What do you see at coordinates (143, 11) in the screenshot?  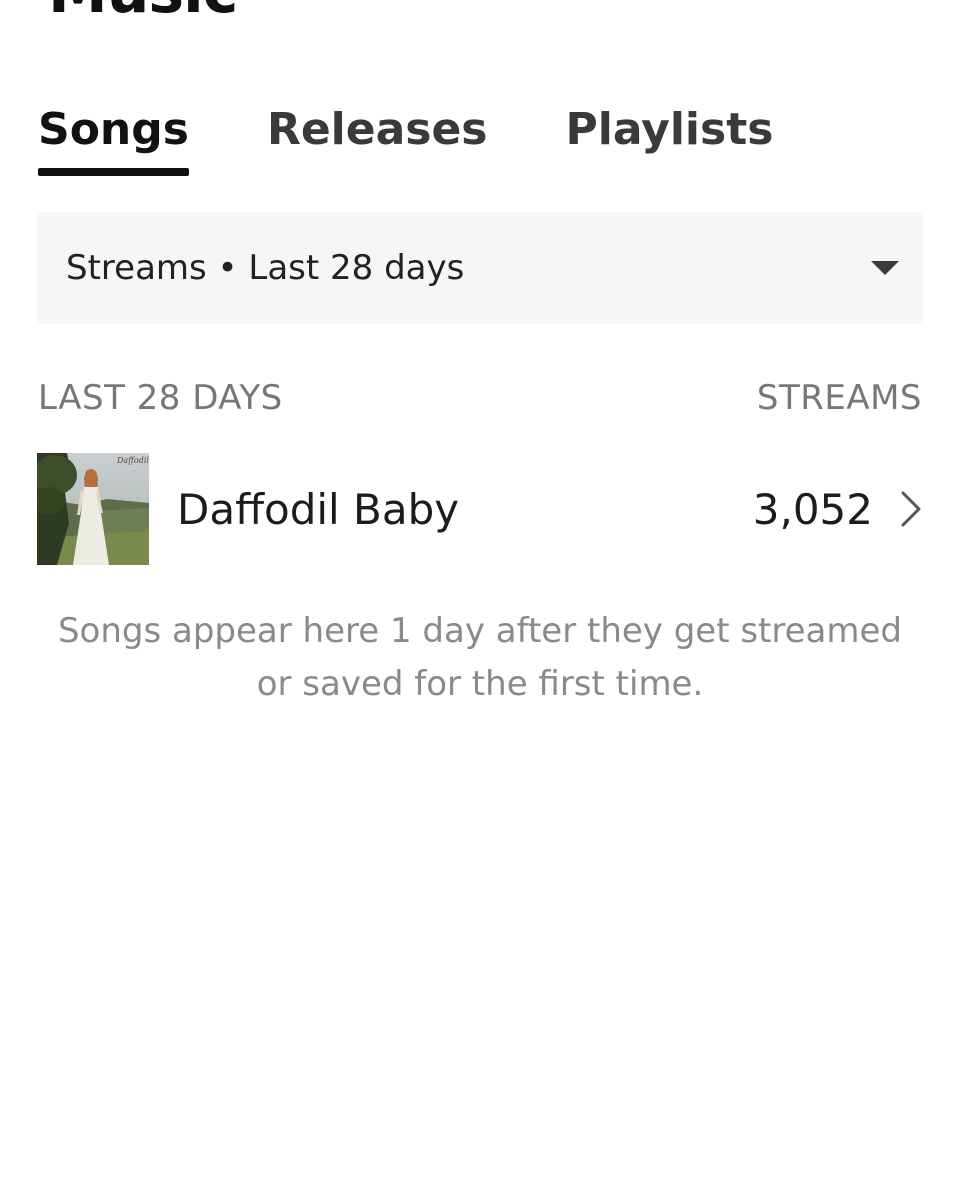 I see `page-title: Music` at bounding box center [143, 11].